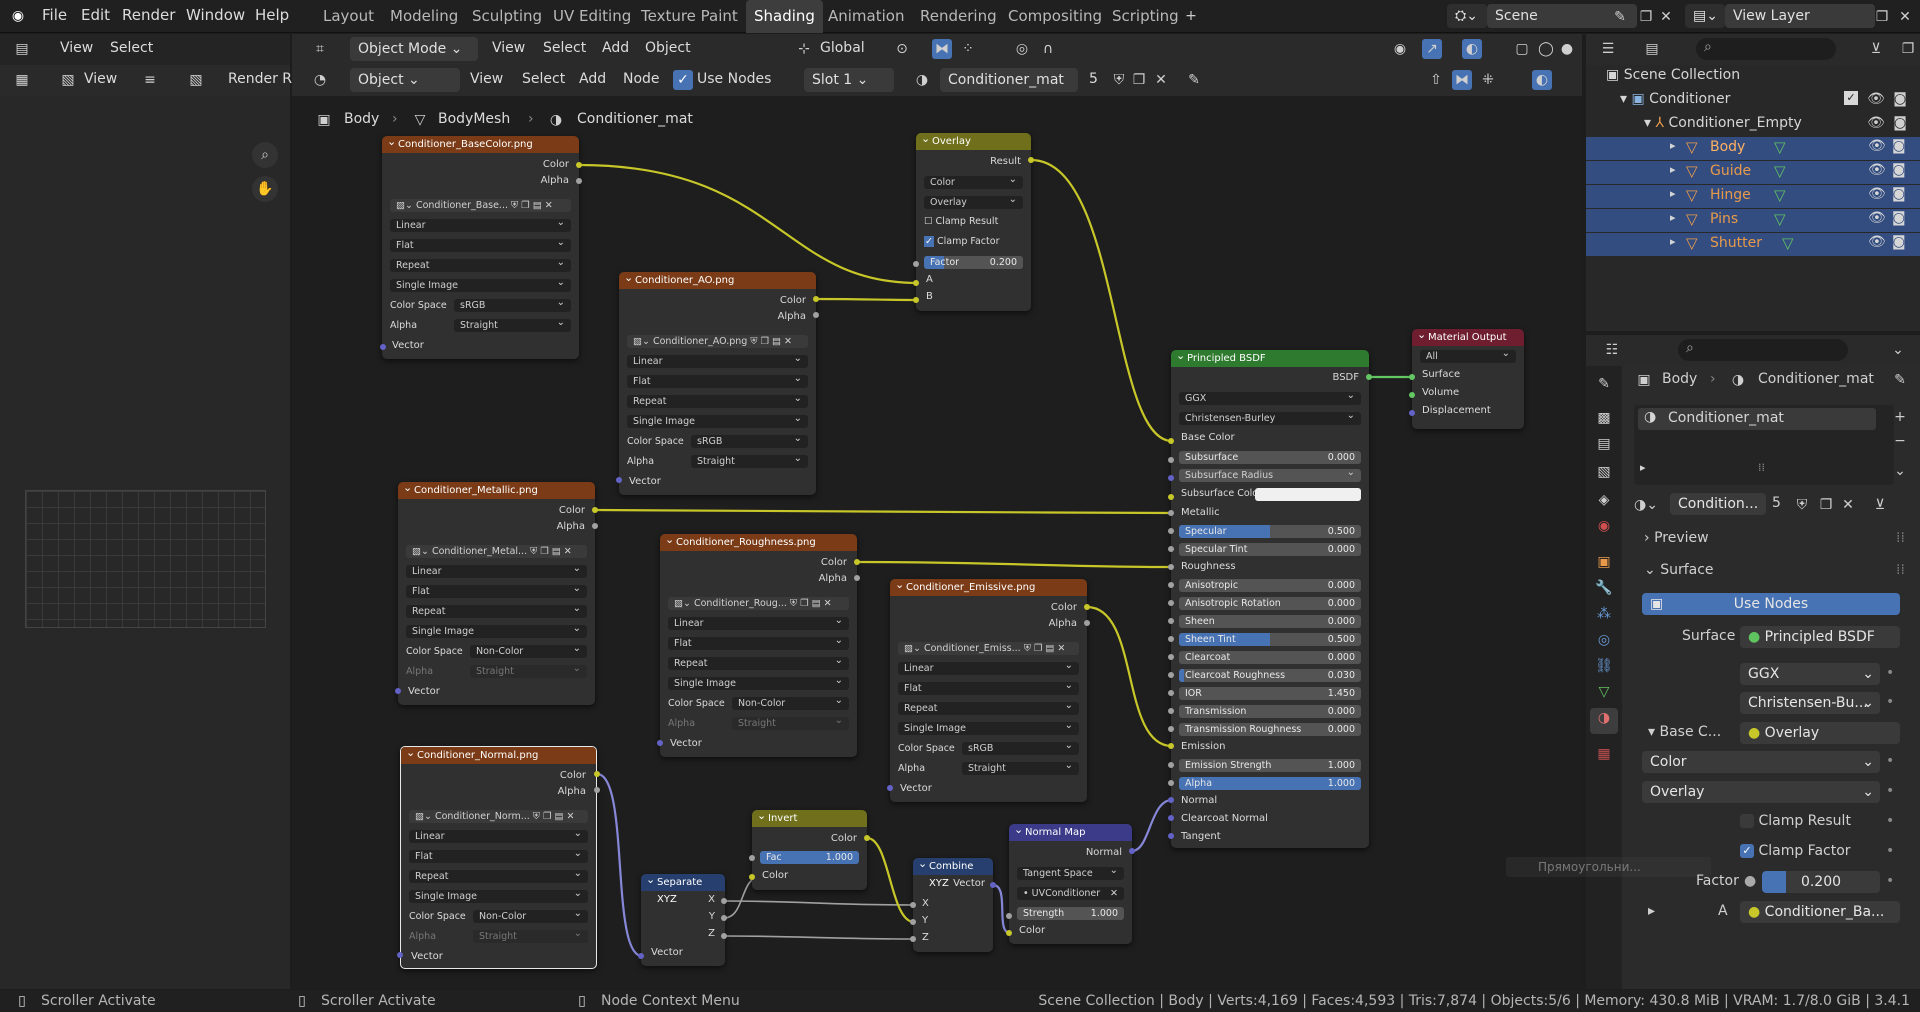  Describe the element at coordinates (758, 662) in the screenshot. I see `roughness-ext: Repeat` at that location.